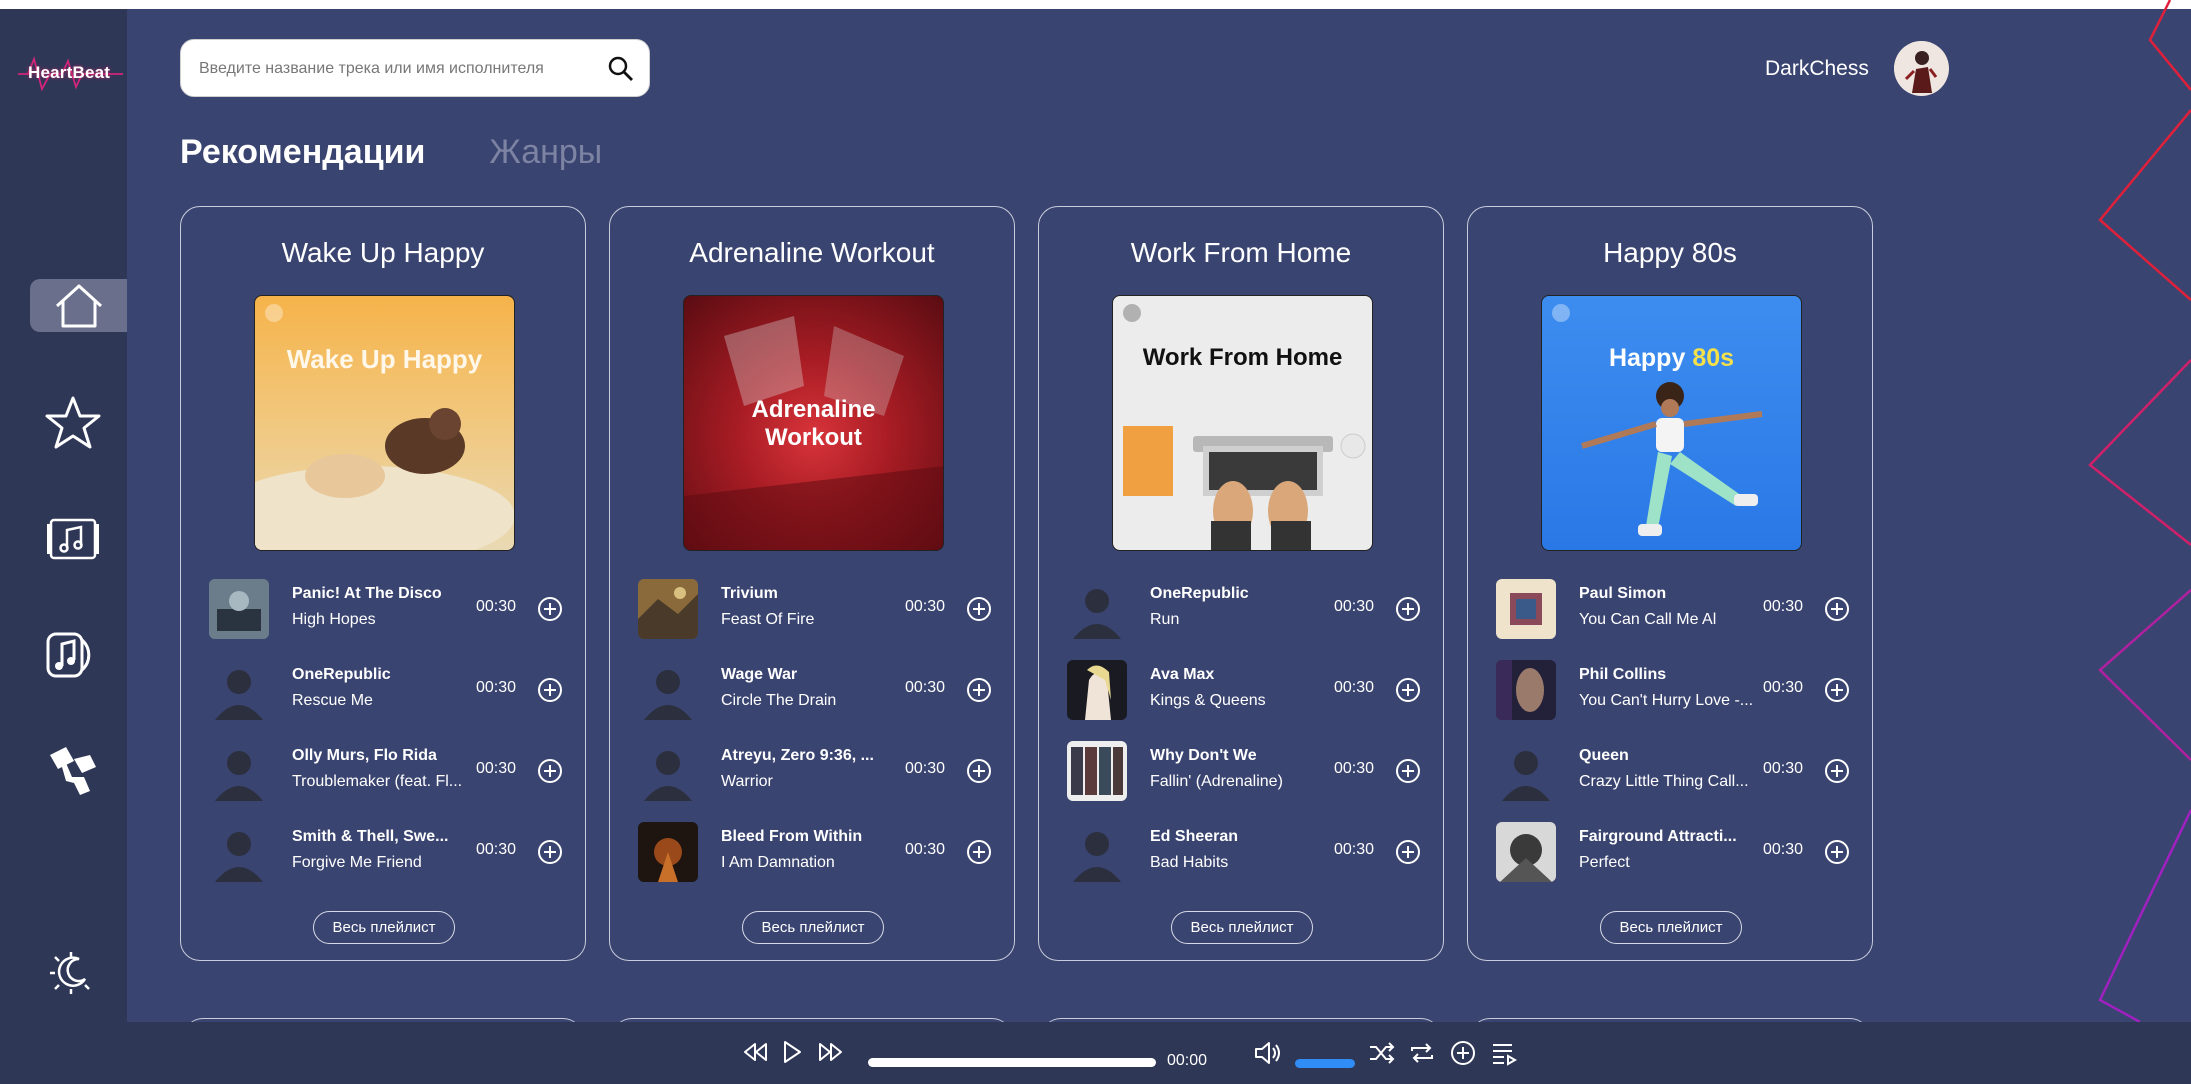 This screenshot has height=1084, width=2191. Describe the element at coordinates (1422, 1053) in the screenshot. I see `repeat-icon` at that location.